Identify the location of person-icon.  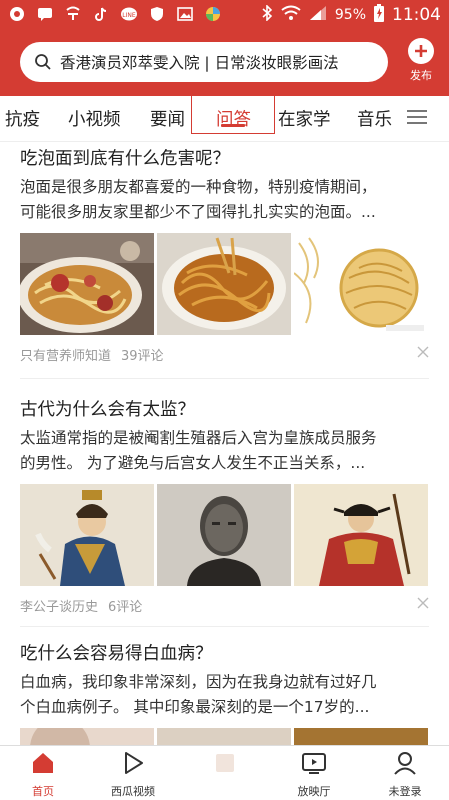
(405, 763).